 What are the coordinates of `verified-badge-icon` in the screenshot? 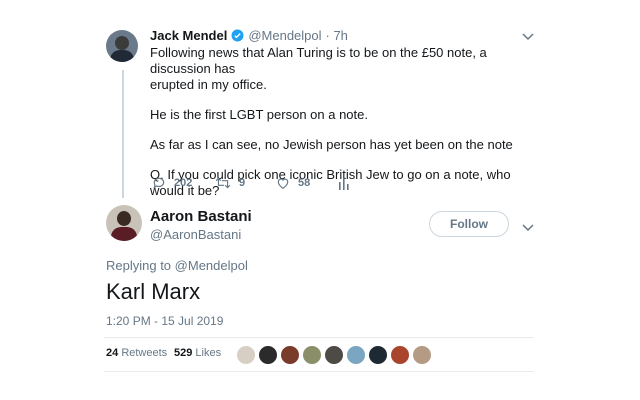 It's located at (237, 35).